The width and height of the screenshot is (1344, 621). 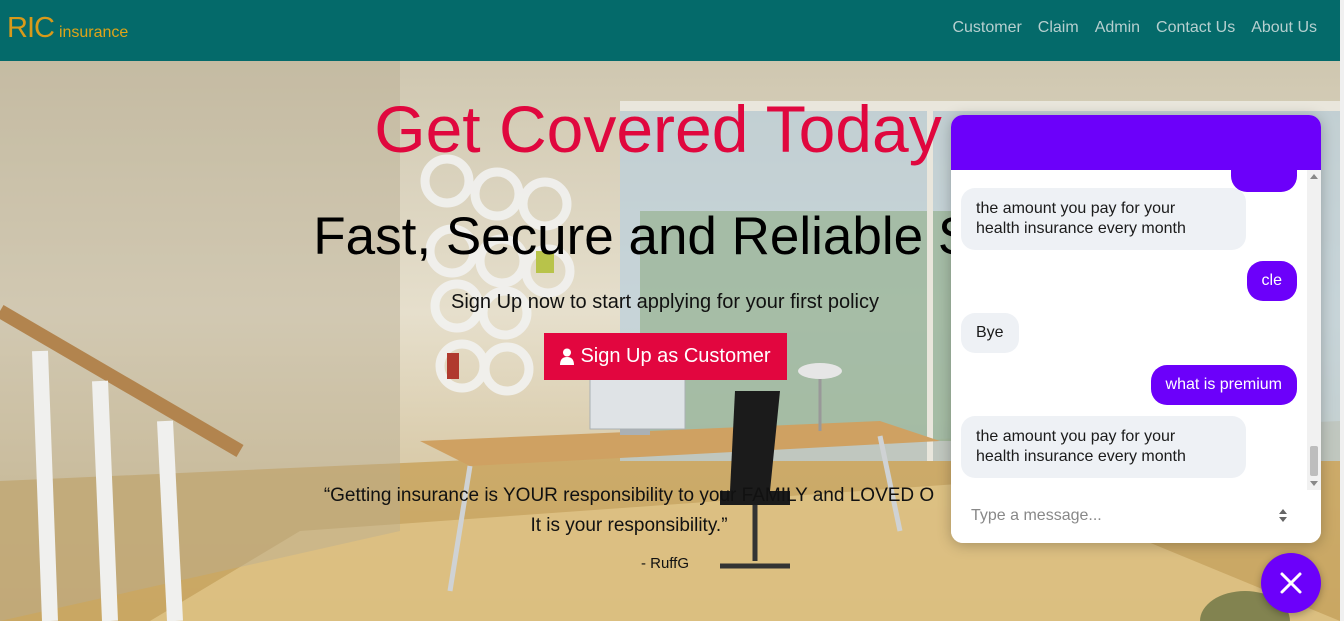 I want to click on nav-links: Customer Claim Admin Contact Us About Us, so click(x=1134, y=28).